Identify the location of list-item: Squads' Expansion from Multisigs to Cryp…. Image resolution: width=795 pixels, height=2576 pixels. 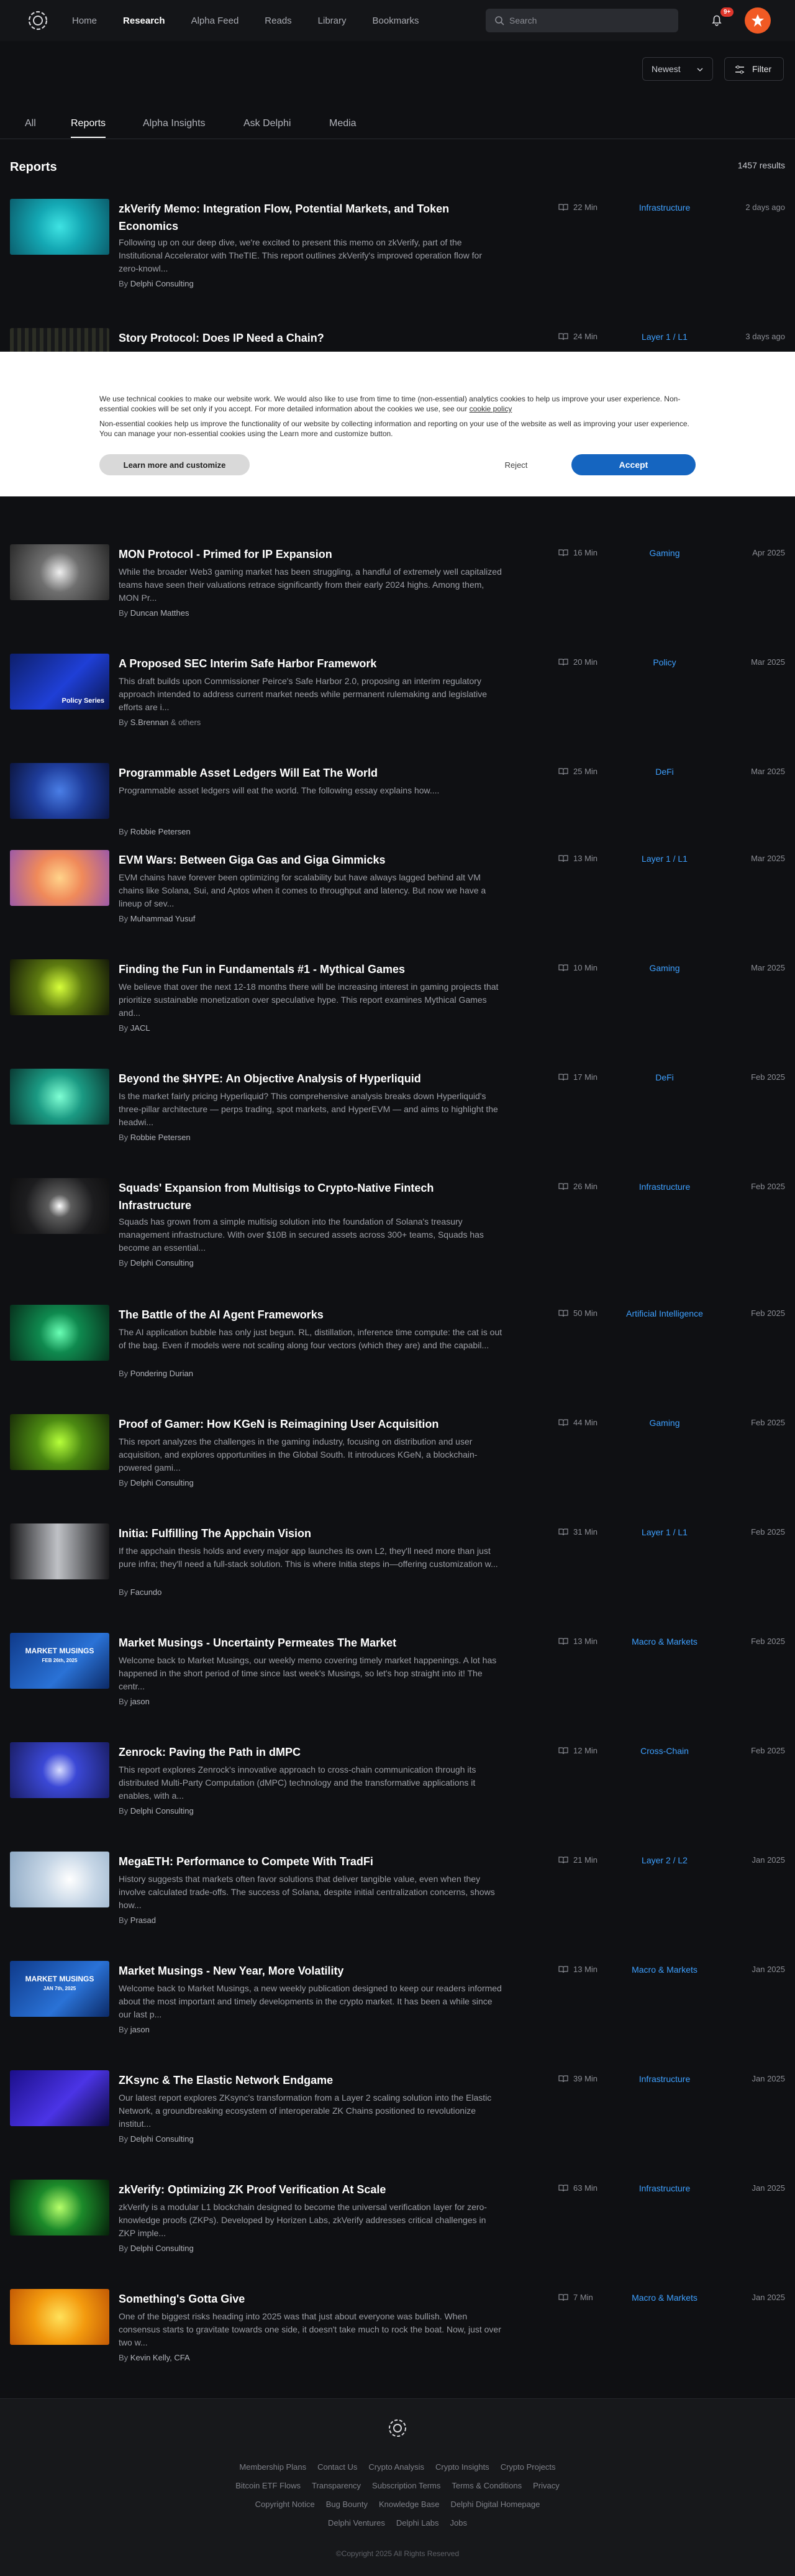
(397, 1231).